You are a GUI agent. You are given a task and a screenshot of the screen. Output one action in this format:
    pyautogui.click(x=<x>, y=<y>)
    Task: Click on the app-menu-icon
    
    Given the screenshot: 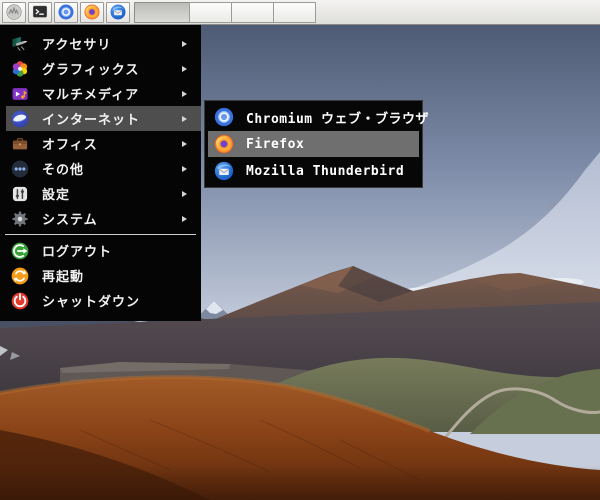 What is the action you would take?
    pyautogui.click(x=14, y=12)
    